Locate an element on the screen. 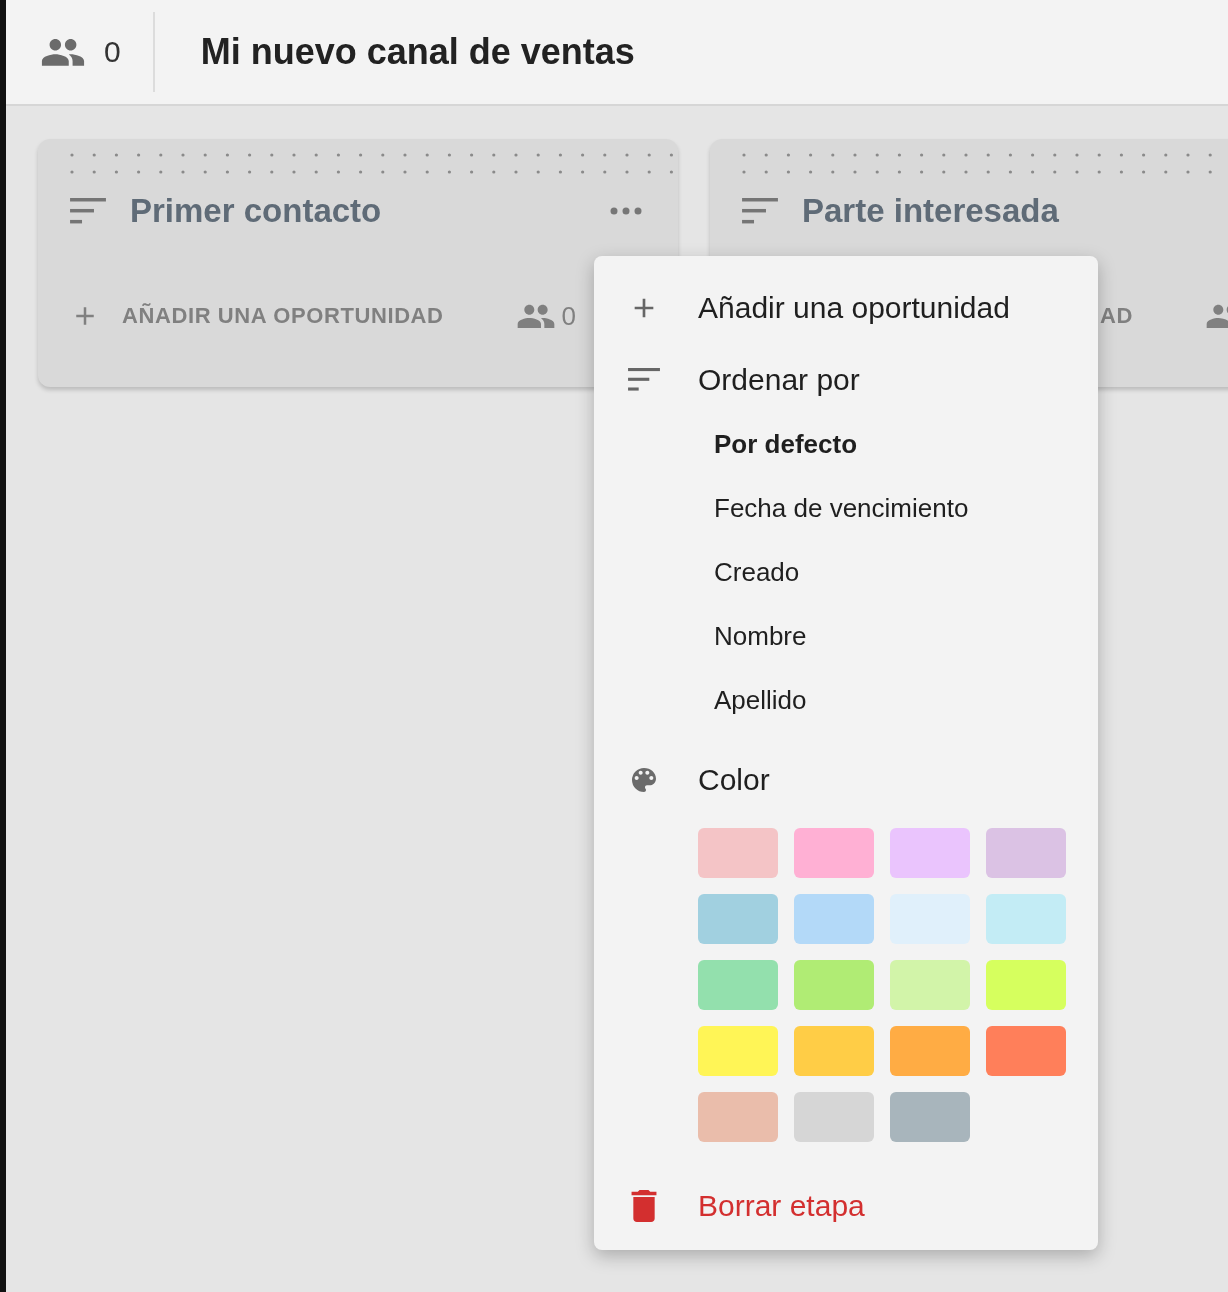 The image size is (1228, 1292). stage-title: Primer contacto is located at coordinates (256, 211).